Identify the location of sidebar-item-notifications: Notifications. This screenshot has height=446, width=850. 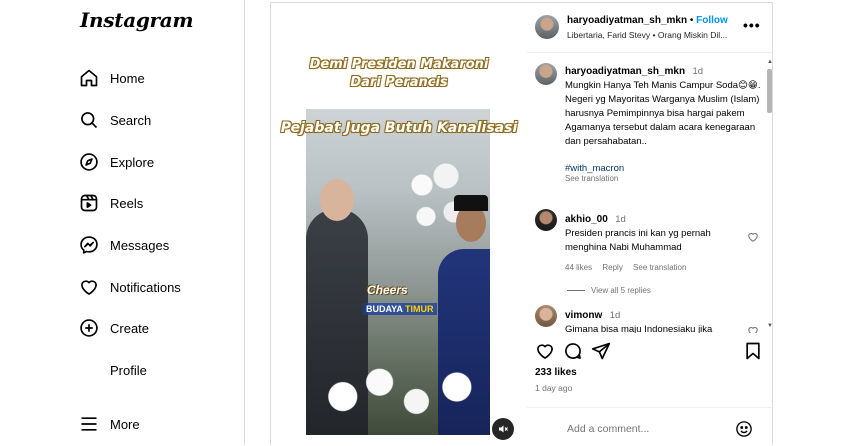
(153, 287).